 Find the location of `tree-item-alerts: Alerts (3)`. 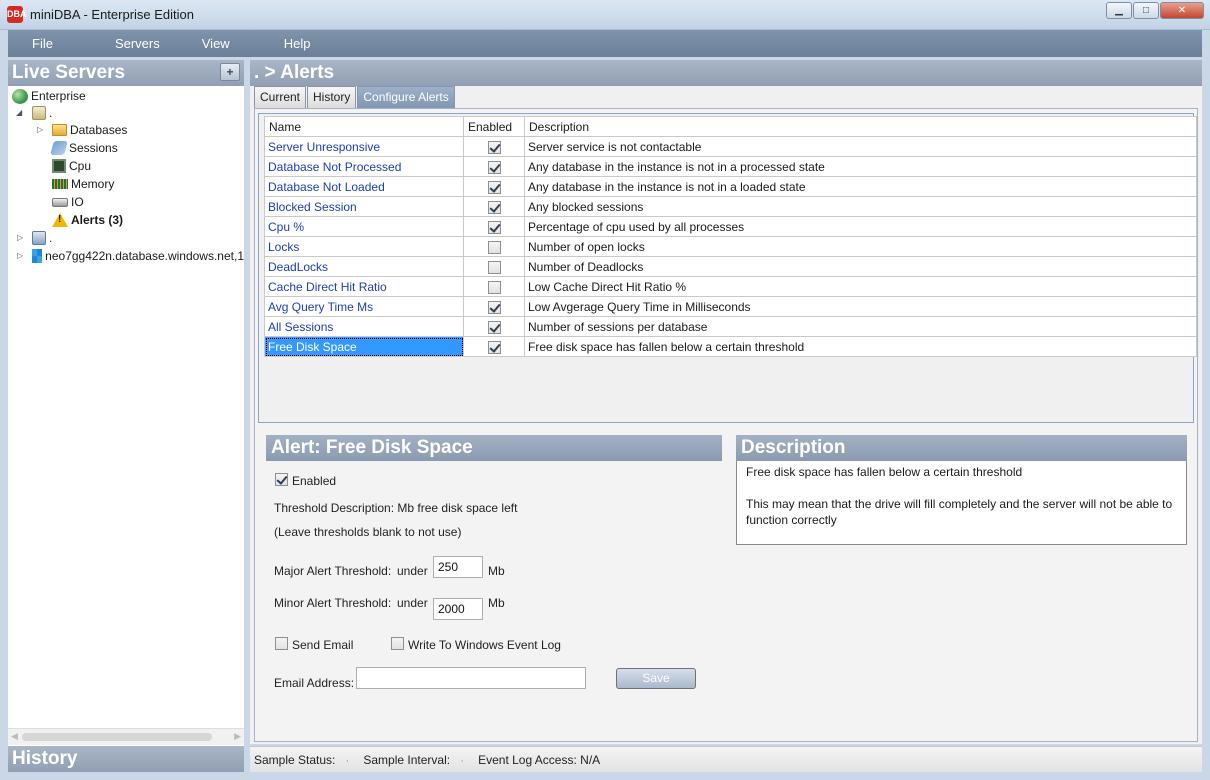

tree-item-alerts: Alerts (3) is located at coordinates (87, 220).